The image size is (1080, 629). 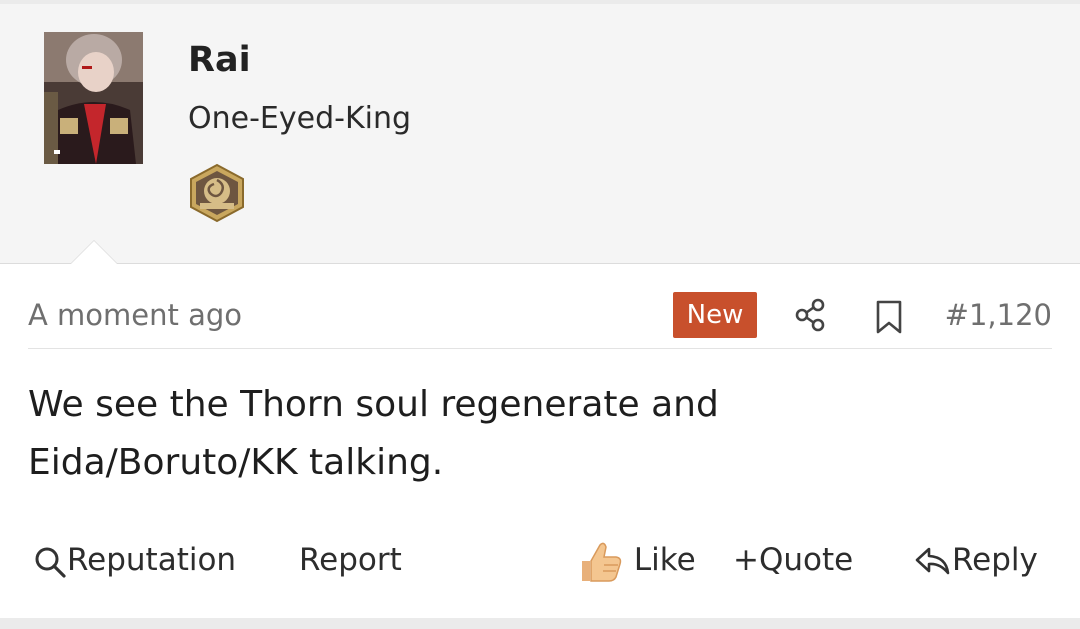 What do you see at coordinates (715, 315) in the screenshot?
I see `new-badge: New` at bounding box center [715, 315].